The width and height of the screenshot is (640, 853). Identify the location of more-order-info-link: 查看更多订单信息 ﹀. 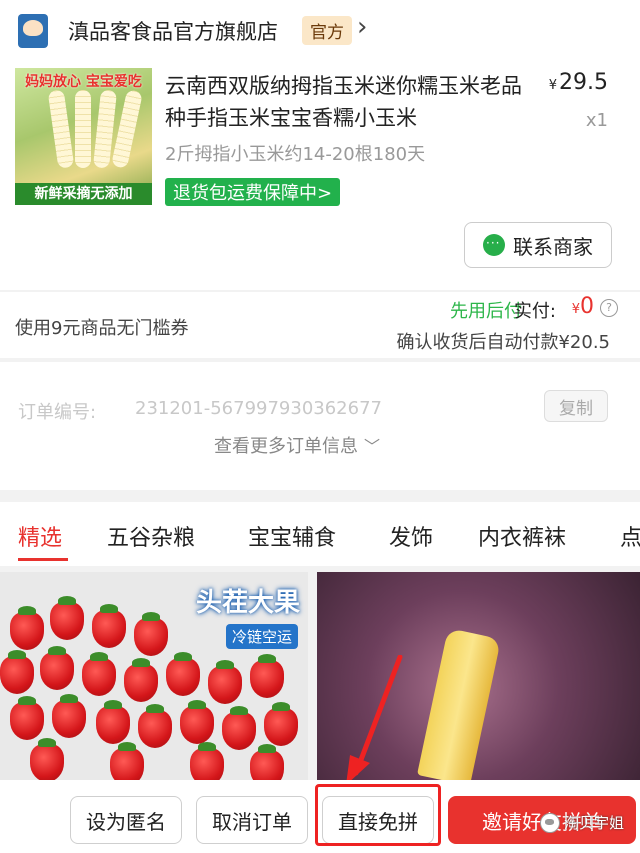
(297, 445).